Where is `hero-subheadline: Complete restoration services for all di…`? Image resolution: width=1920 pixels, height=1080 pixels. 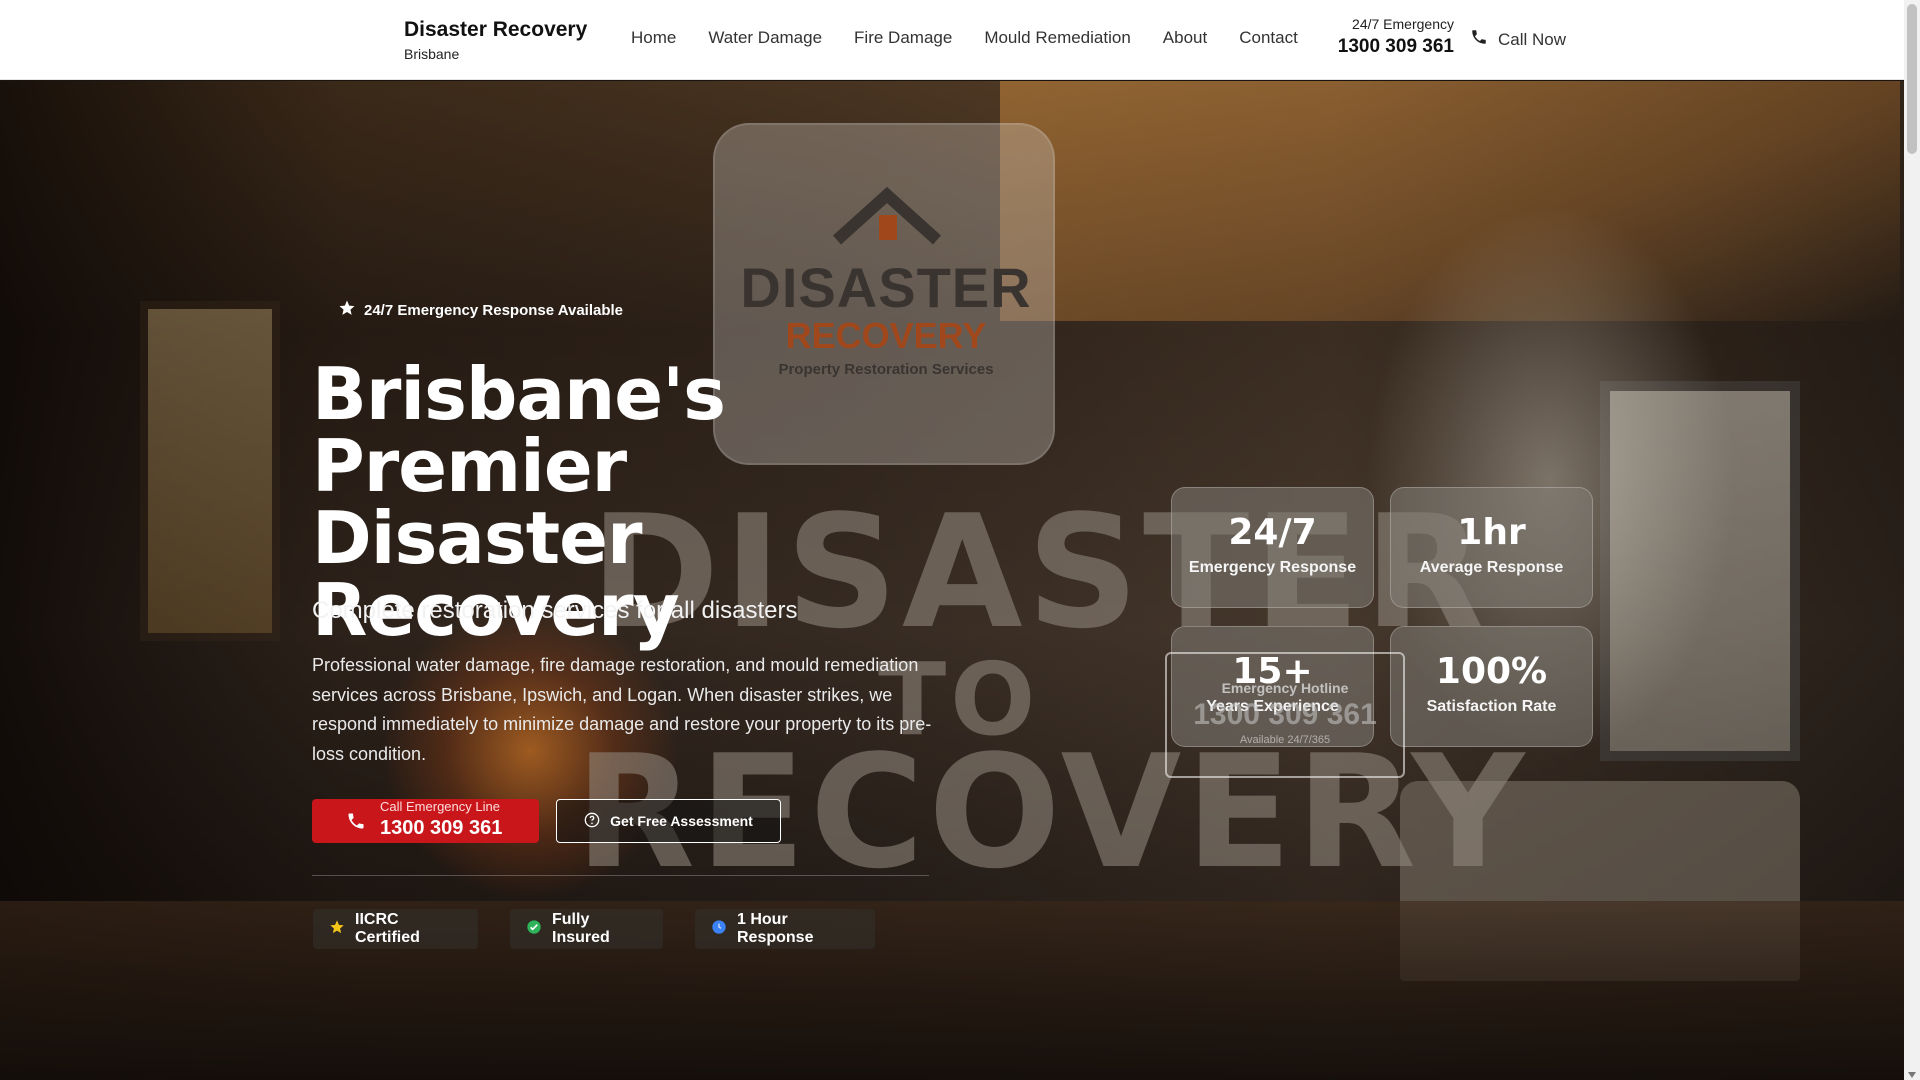 hero-subheadline: Complete restoration services for all di… is located at coordinates (555, 610).